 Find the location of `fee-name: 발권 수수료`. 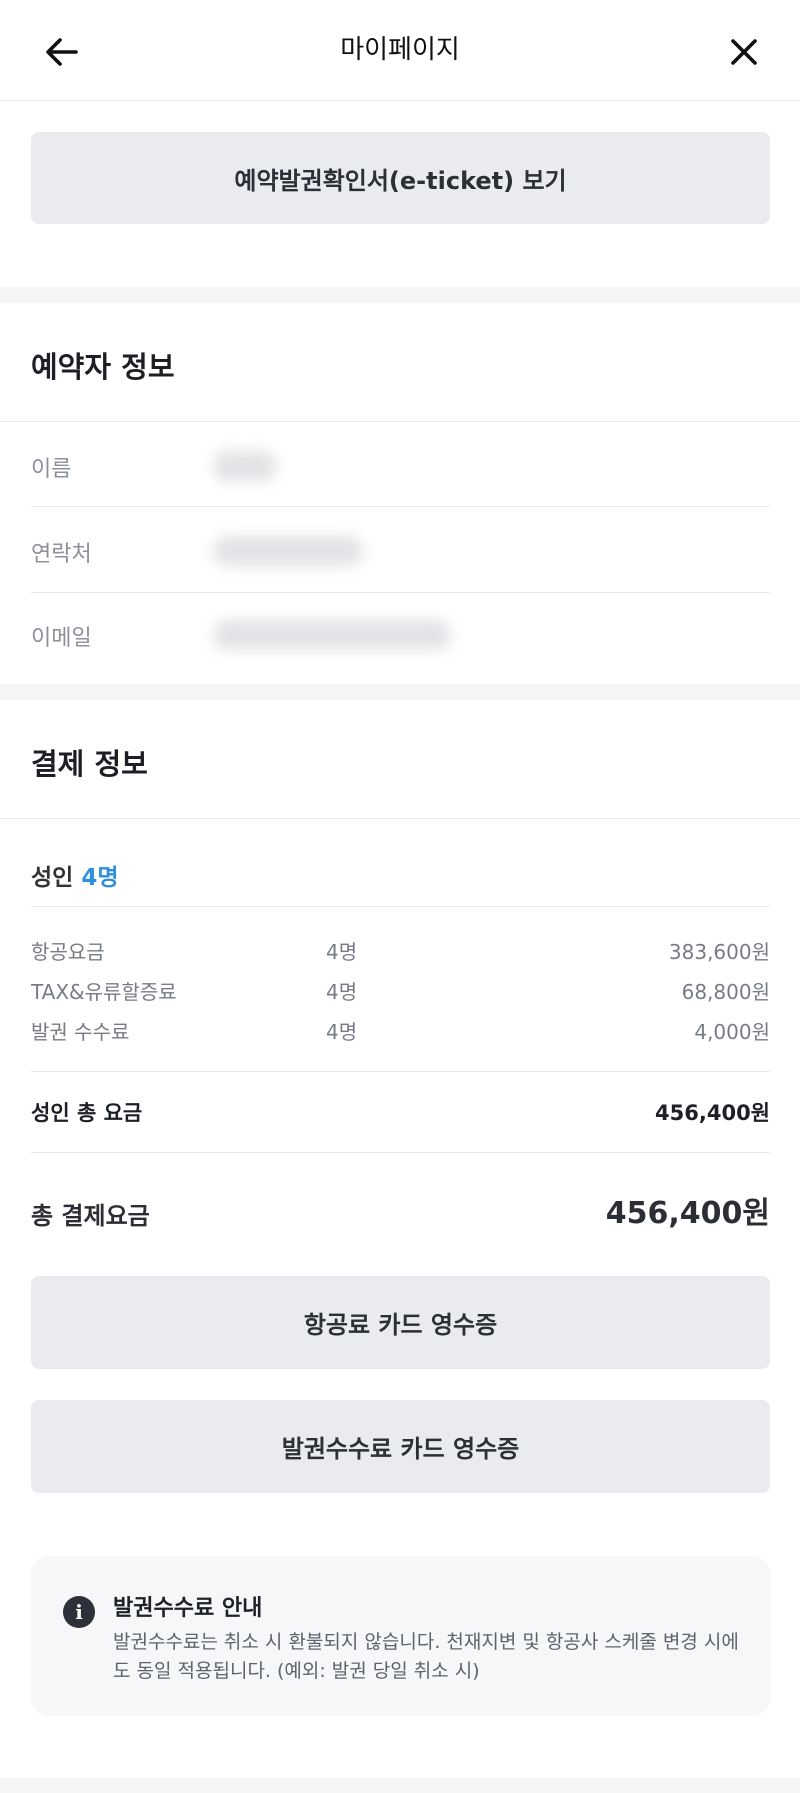

fee-name: 발권 수수료 is located at coordinates (80, 1032).